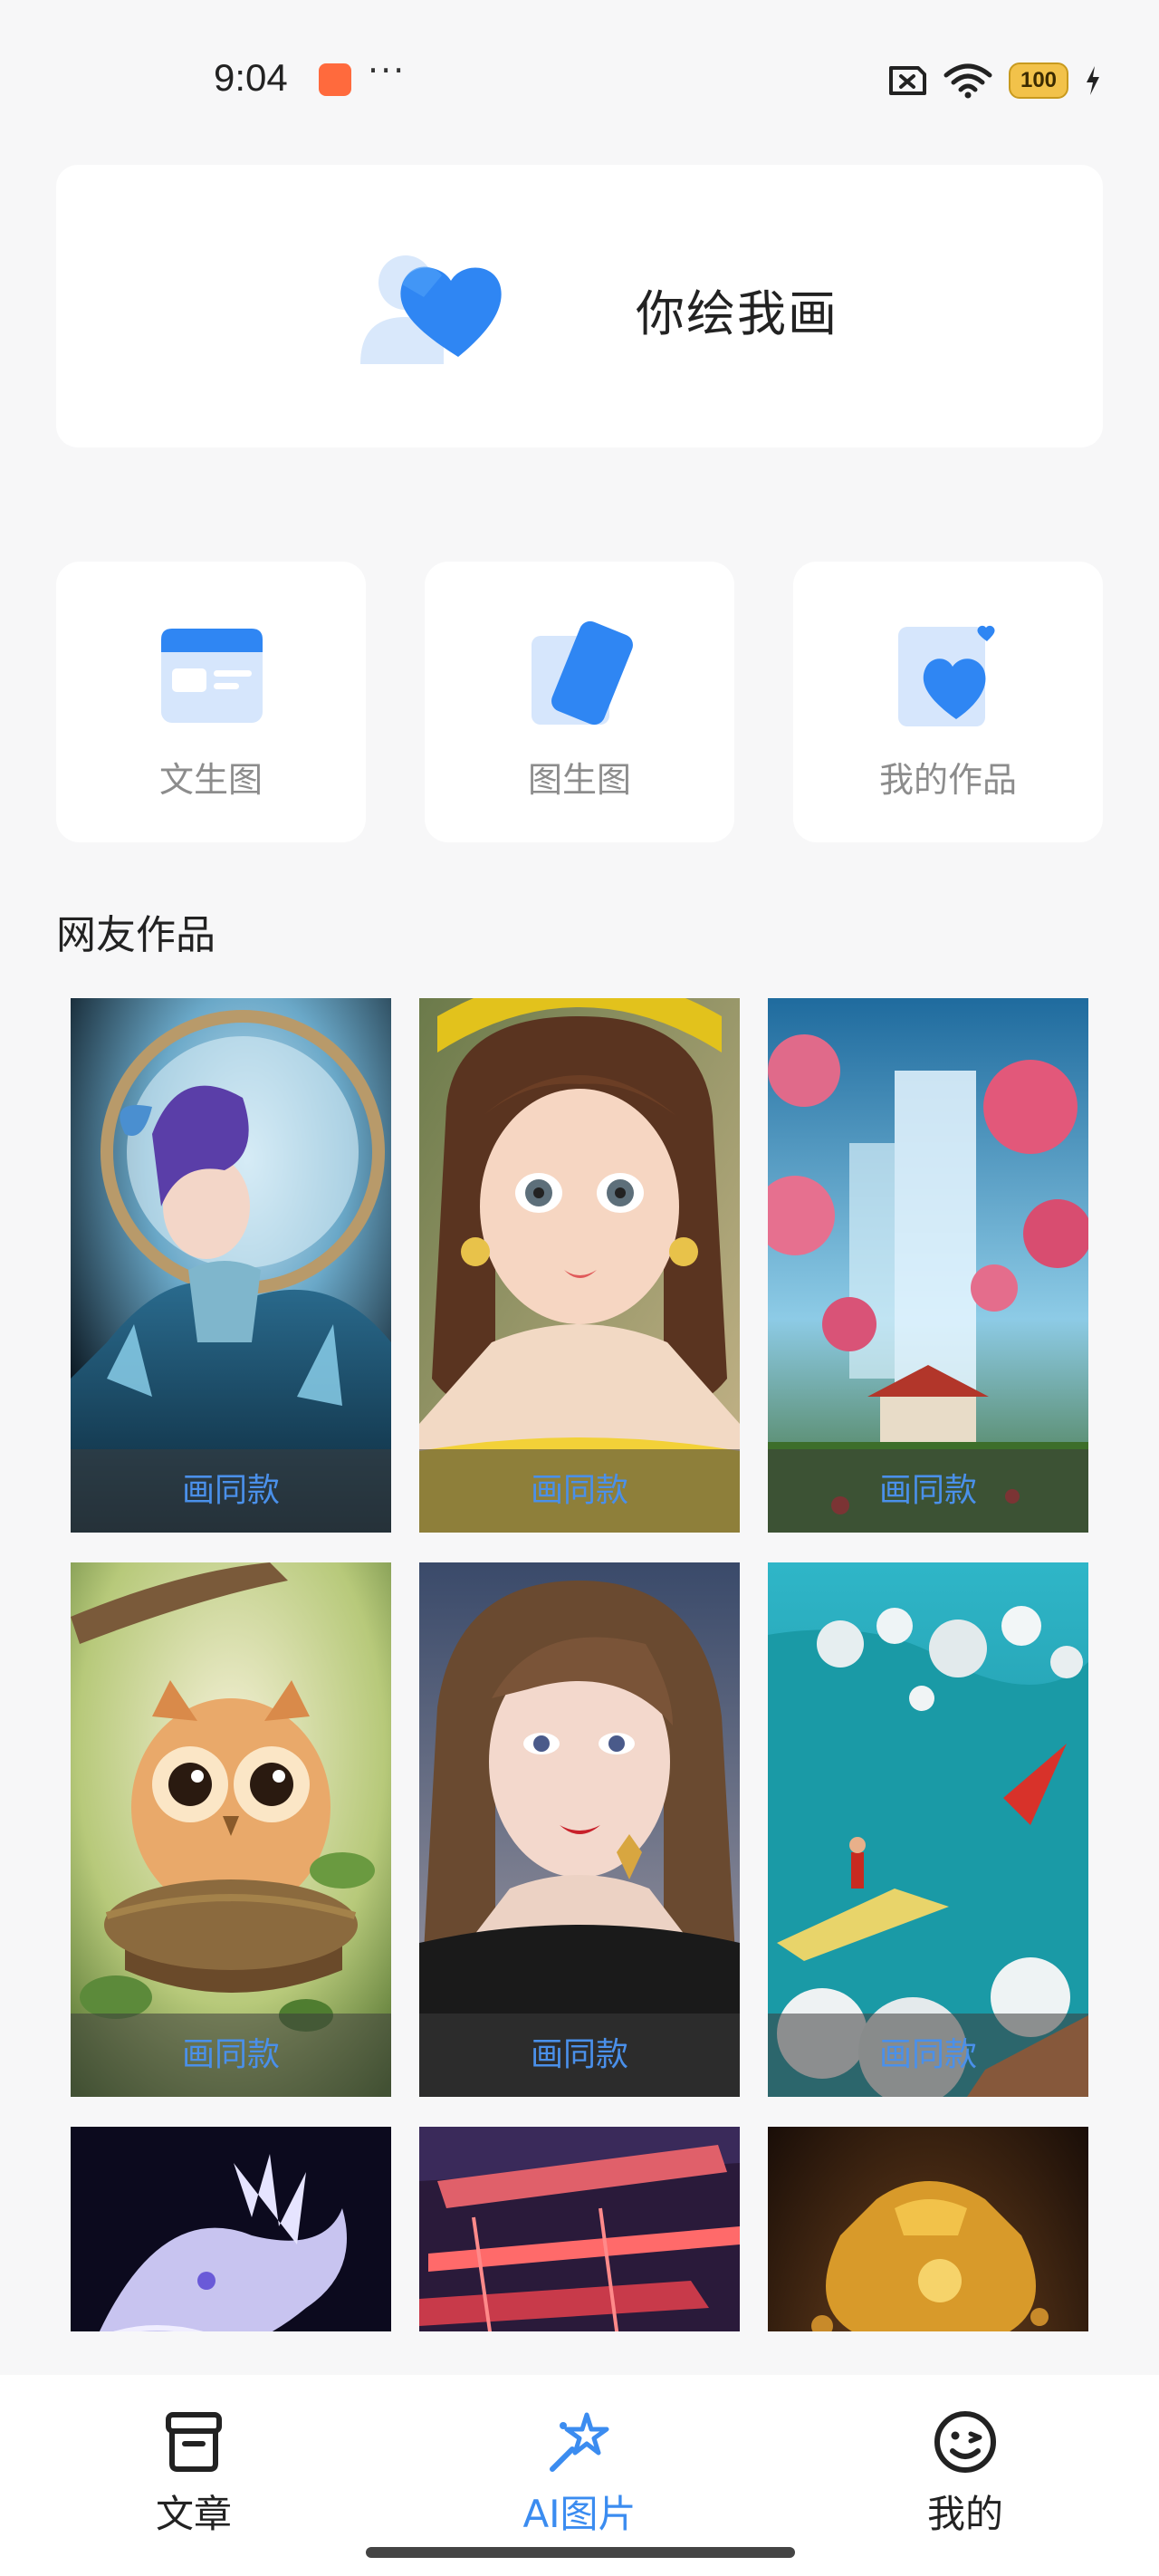 Image resolution: width=1159 pixels, height=2576 pixels. What do you see at coordinates (136, 935) in the screenshot?
I see `section-title: 网友作品` at bounding box center [136, 935].